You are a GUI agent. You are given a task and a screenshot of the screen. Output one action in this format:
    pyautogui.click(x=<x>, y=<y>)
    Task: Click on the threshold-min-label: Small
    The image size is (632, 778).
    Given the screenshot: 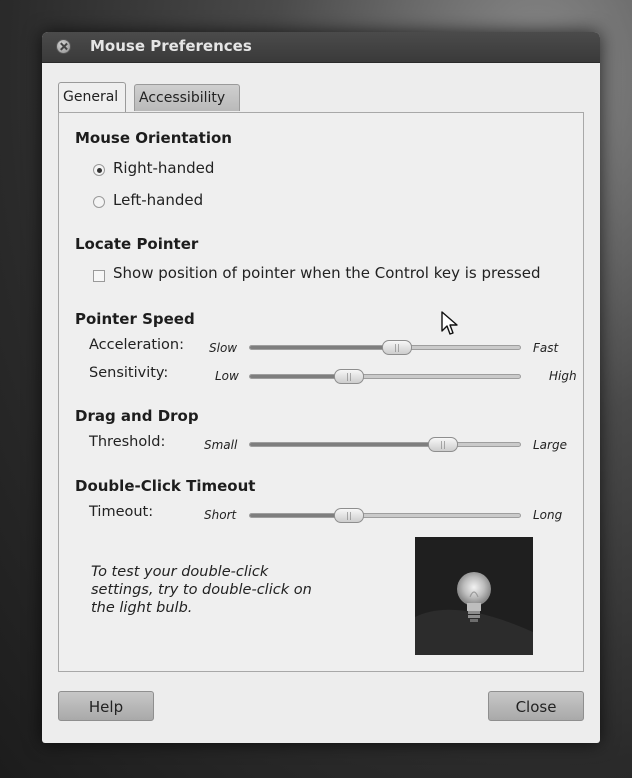 What is the action you would take?
    pyautogui.click(x=221, y=445)
    